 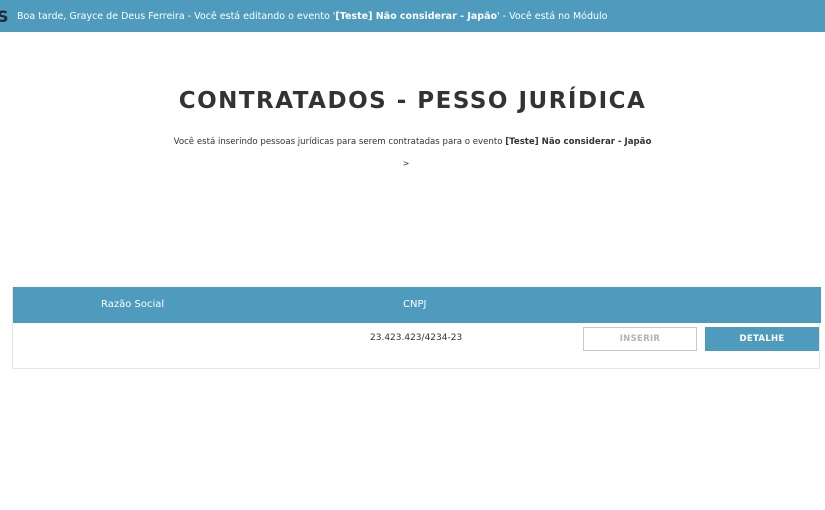 I want to click on current-event-name: [Teste] Não considerar - Japão, so click(x=416, y=16).